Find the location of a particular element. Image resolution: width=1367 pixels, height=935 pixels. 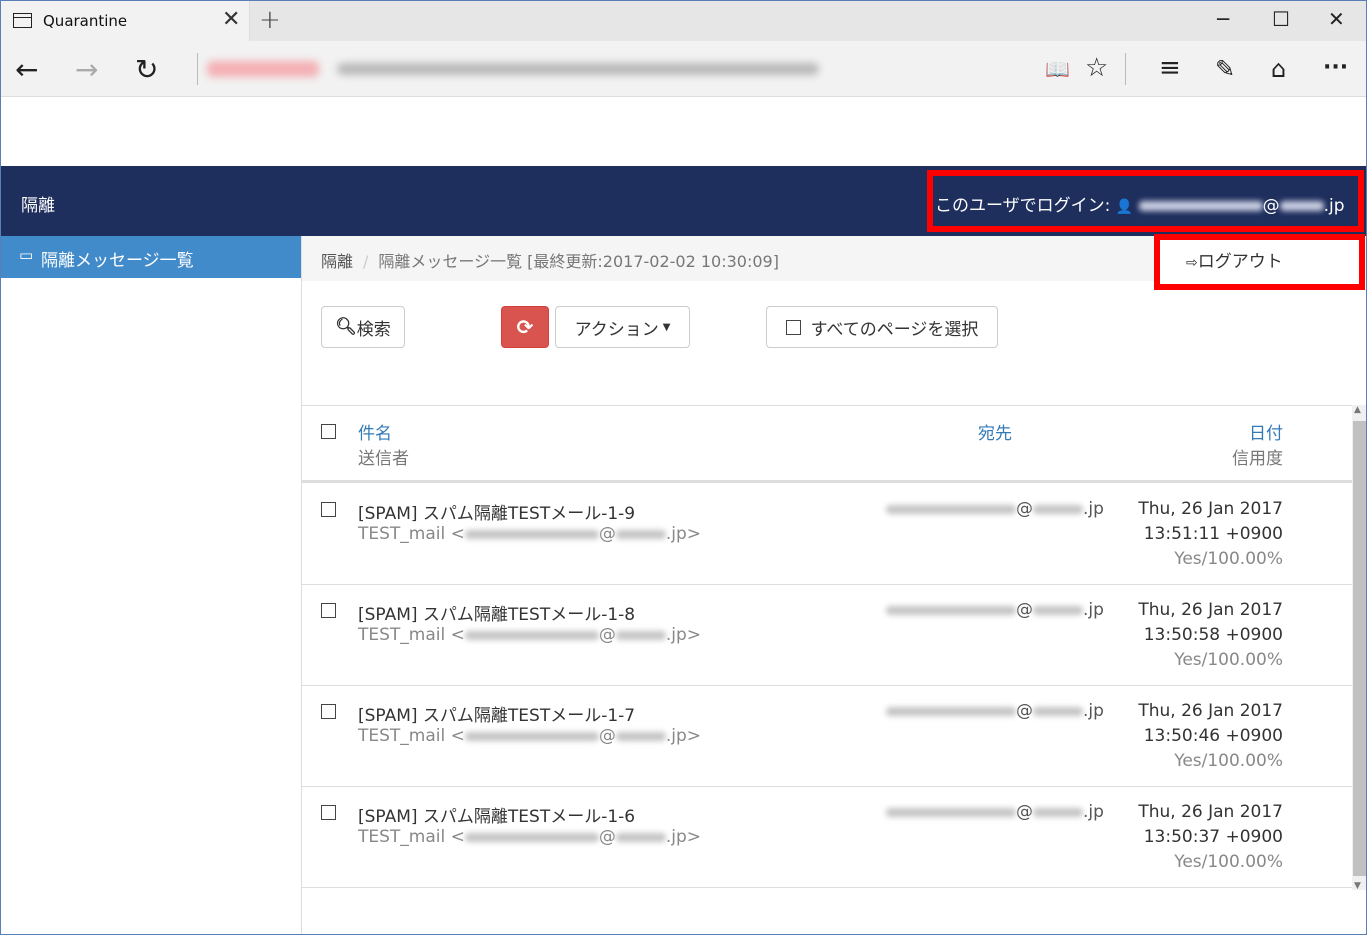

search-button: 🔍︎ 検索 is located at coordinates (363, 327).